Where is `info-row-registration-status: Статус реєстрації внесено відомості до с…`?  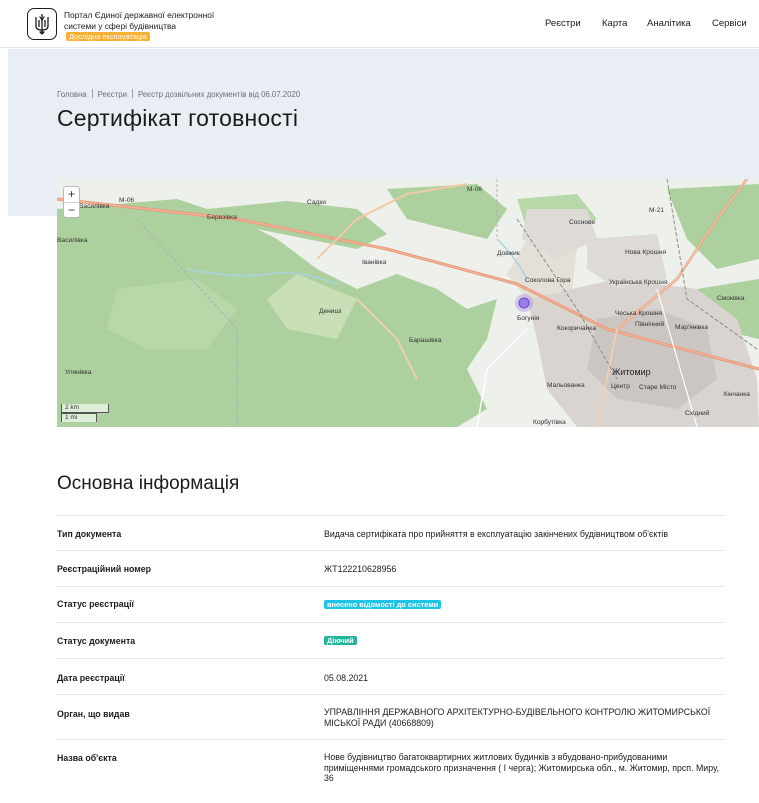 info-row-registration-status: Статус реєстрації внесено відомості до с… is located at coordinates (390, 604).